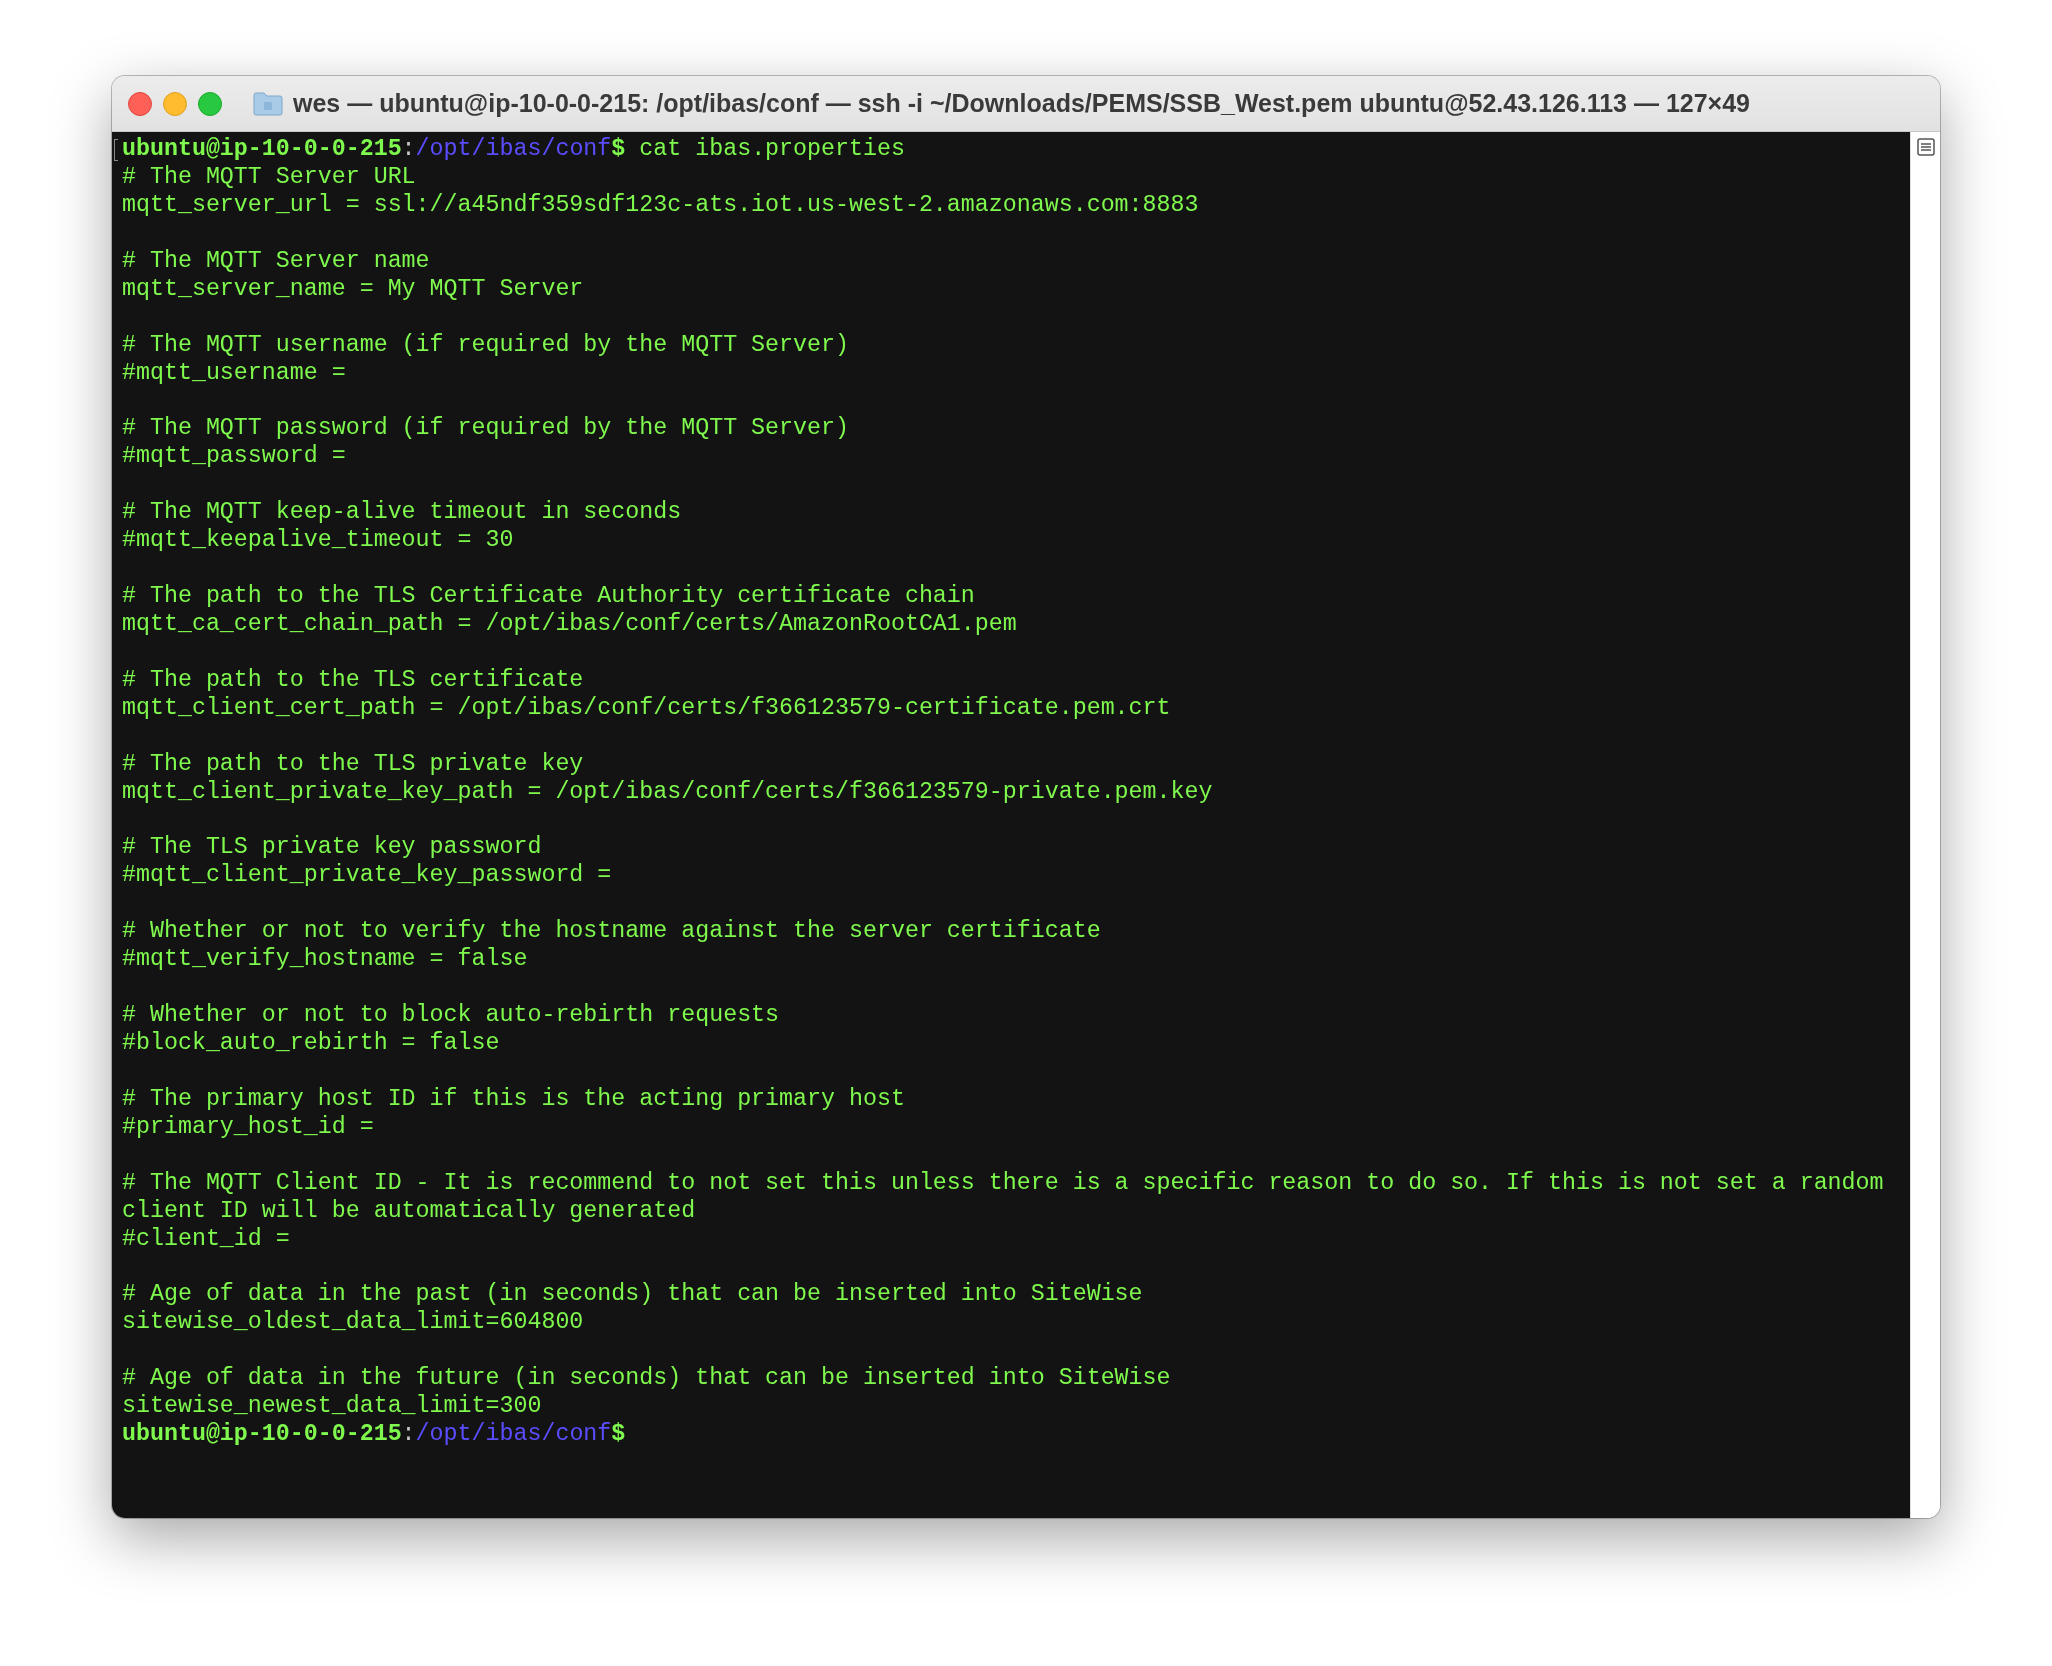 Image resolution: width=2052 pixels, height=1666 pixels. I want to click on comment-line: # The TLS private key password, so click(332, 848).